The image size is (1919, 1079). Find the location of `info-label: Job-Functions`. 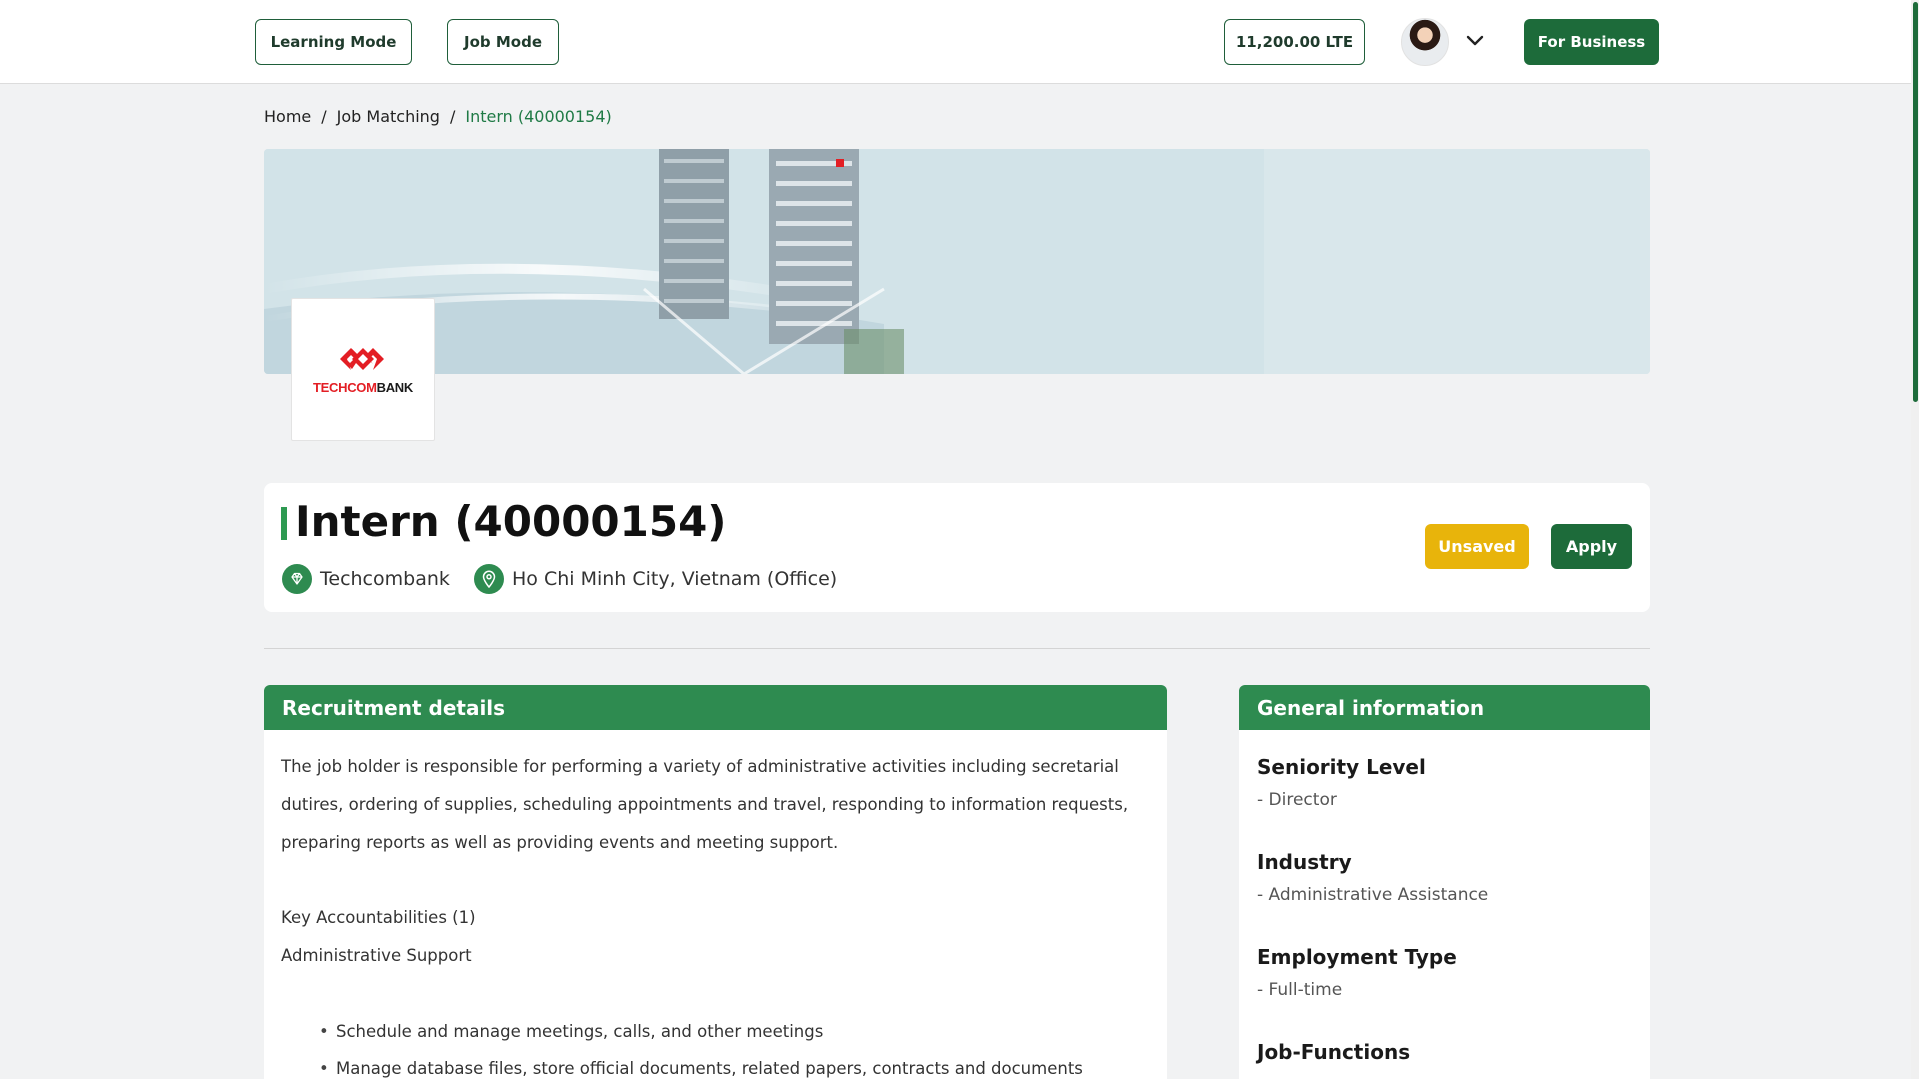

info-label: Job-Functions is located at coordinates (1334, 1052).